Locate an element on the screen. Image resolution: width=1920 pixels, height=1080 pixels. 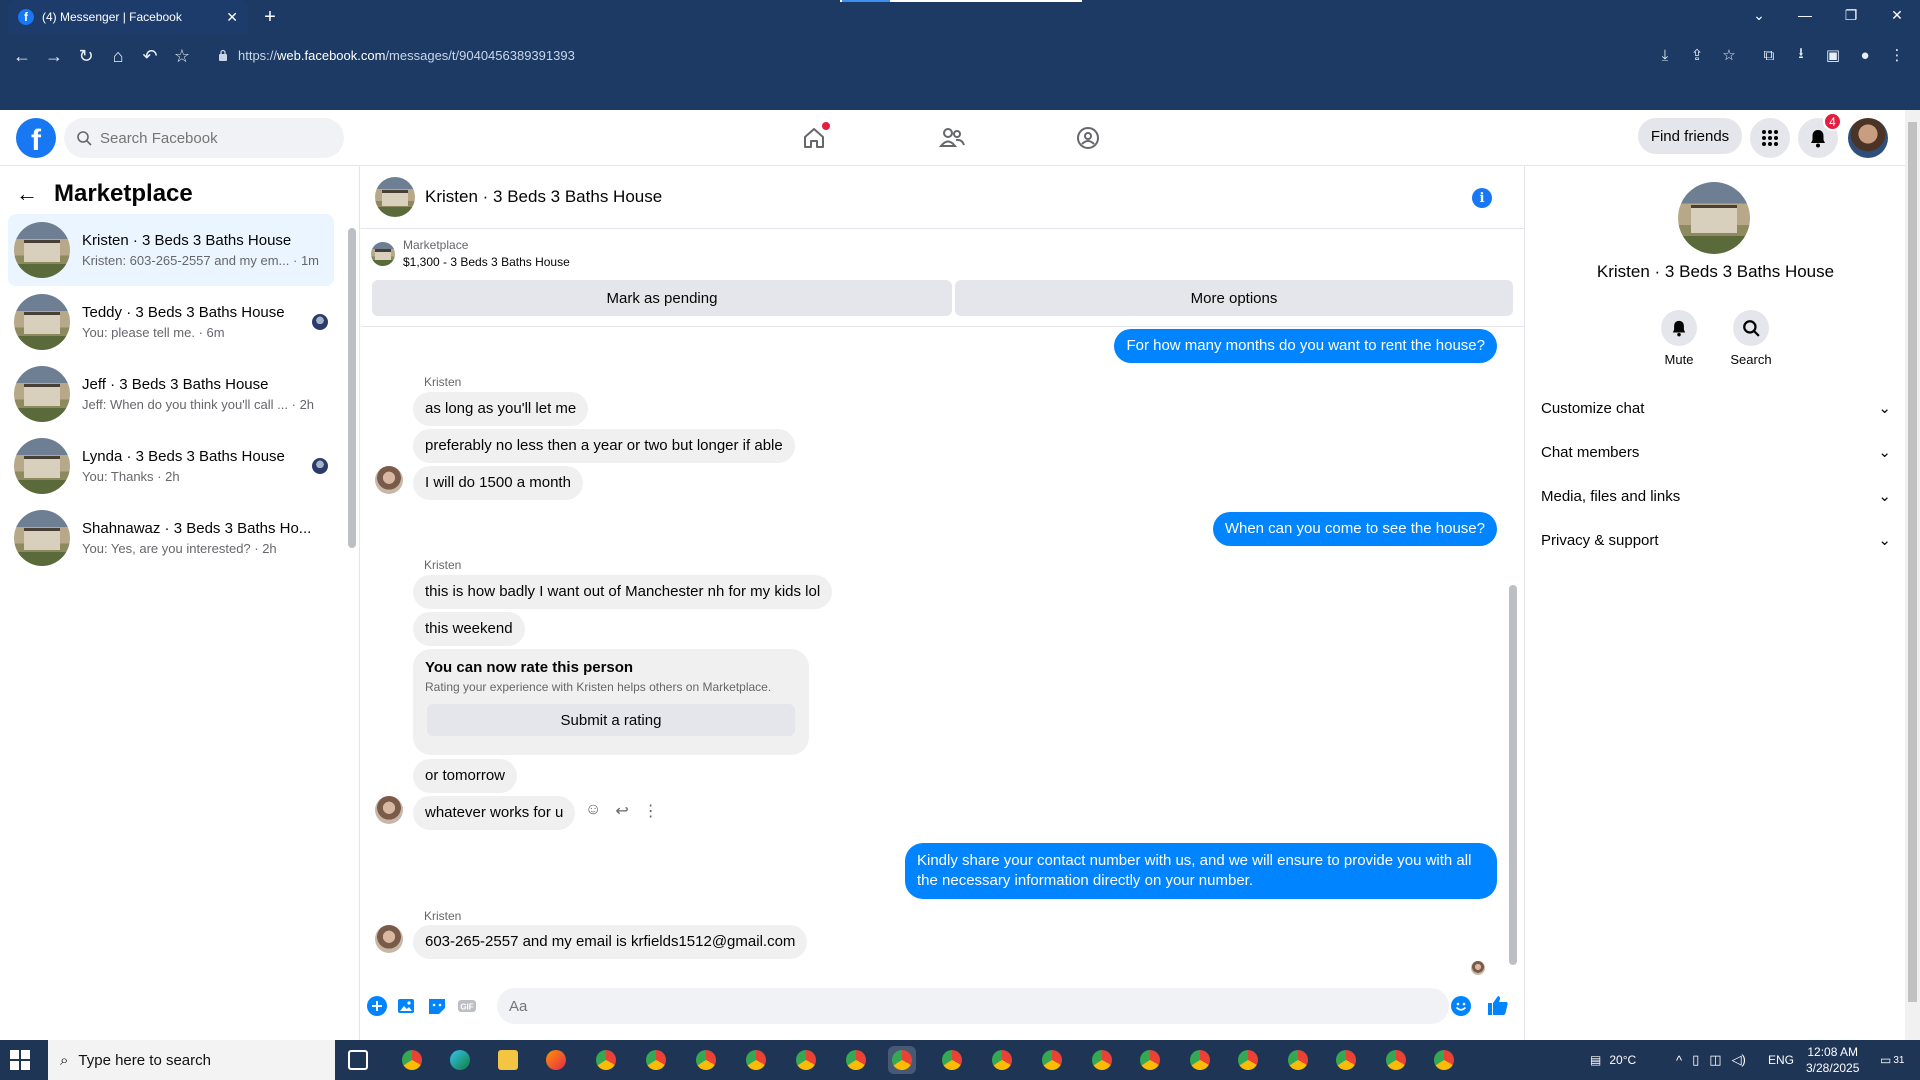
download-icon: ⭳ is located at coordinates (1801, 55).